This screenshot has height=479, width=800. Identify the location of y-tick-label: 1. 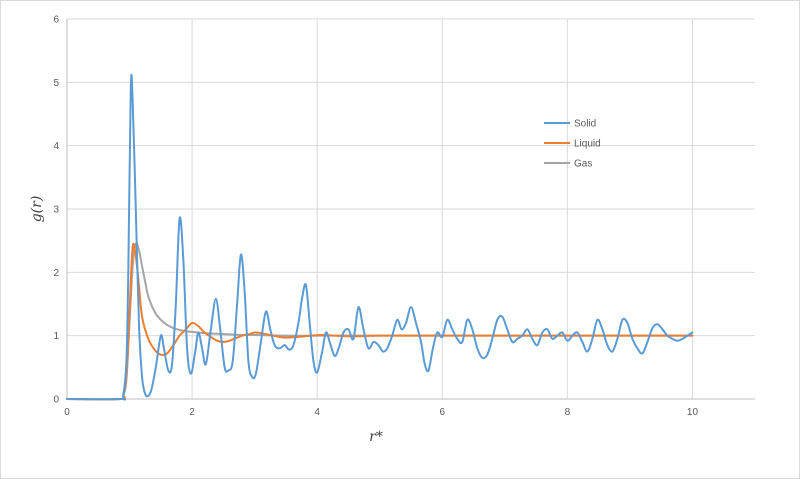
(56, 336).